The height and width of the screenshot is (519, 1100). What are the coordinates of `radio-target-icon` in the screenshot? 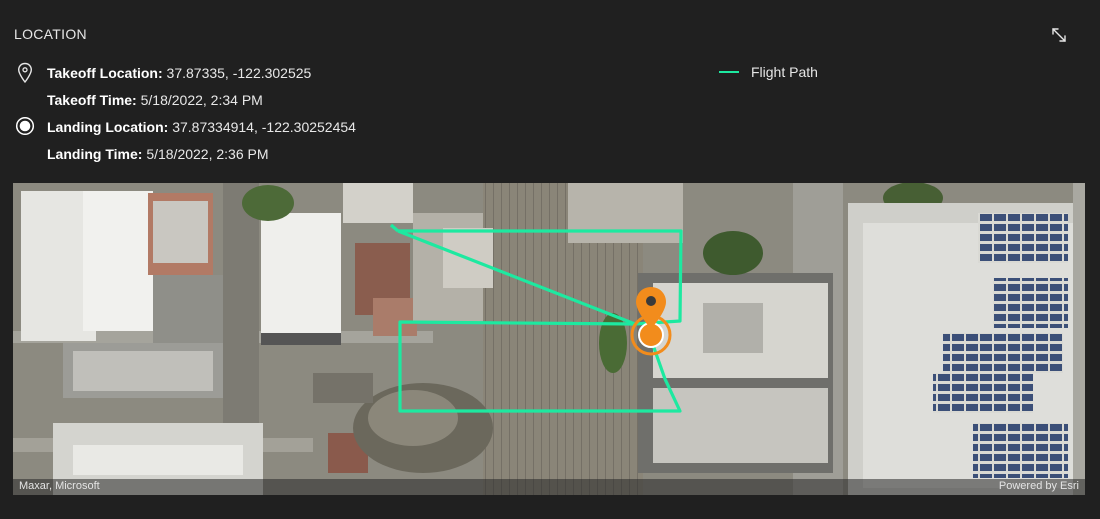 It's located at (25, 126).